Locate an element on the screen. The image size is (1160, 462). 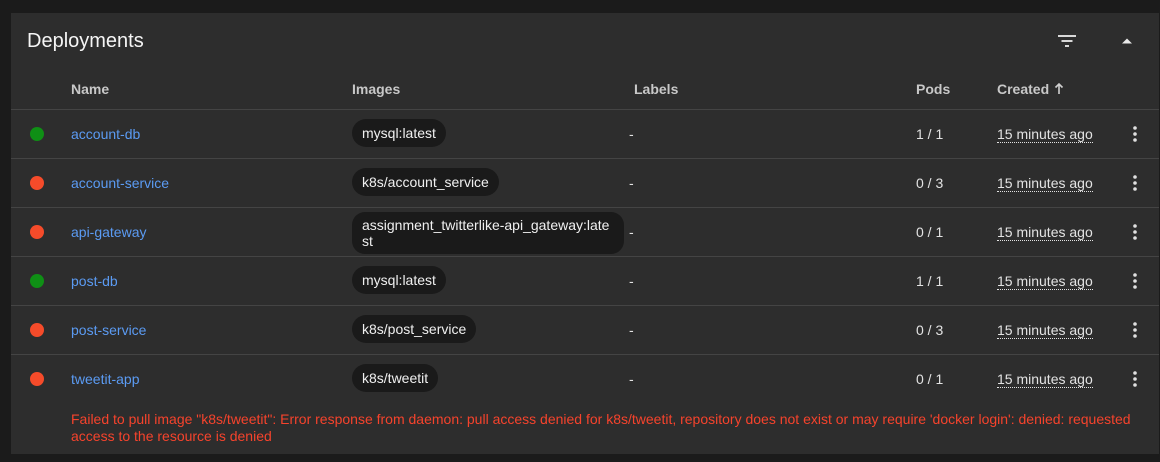
image-chip: k8s/tweetit is located at coordinates (395, 378).